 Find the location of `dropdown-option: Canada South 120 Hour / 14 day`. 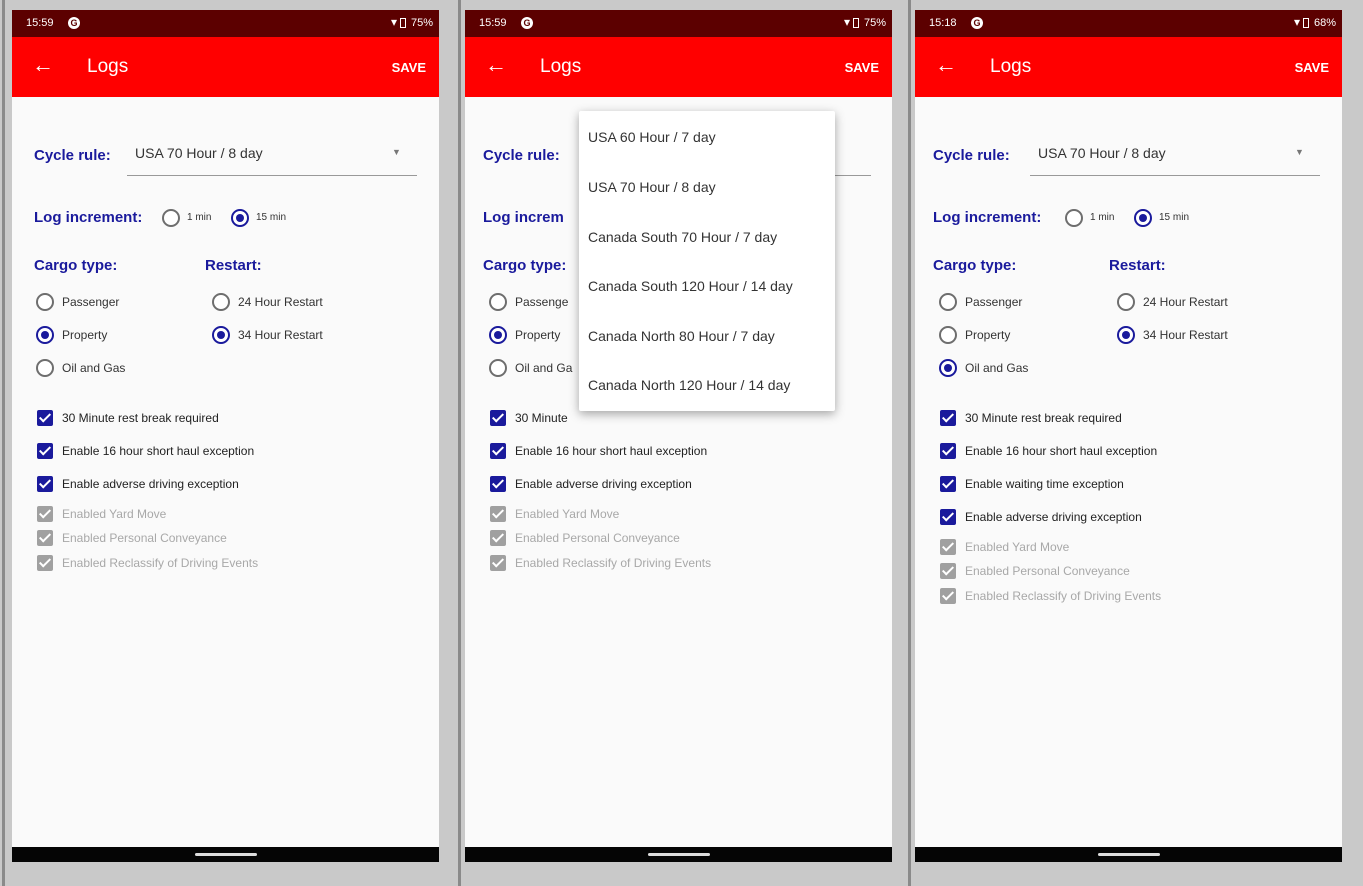

dropdown-option: Canada South 120 Hour / 14 day is located at coordinates (690, 286).